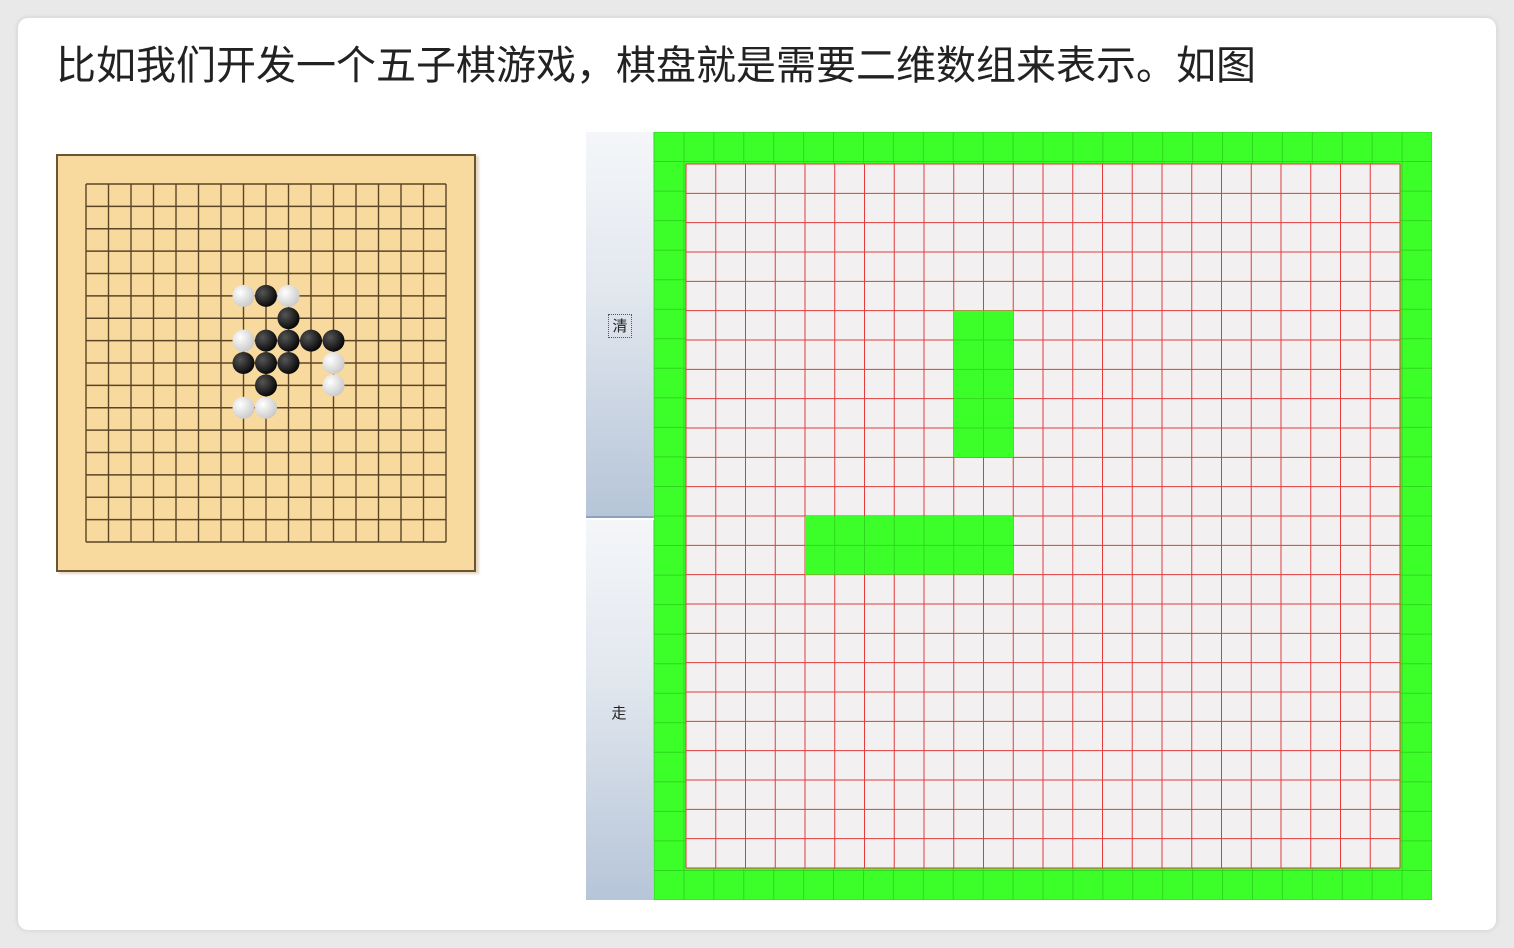 The image size is (1514, 948). Describe the element at coordinates (656, 66) in the screenshot. I see `caption-text: 比如我们开发一个五子棋游戏，棋盘就是需要二维数组来表示。如图` at that location.